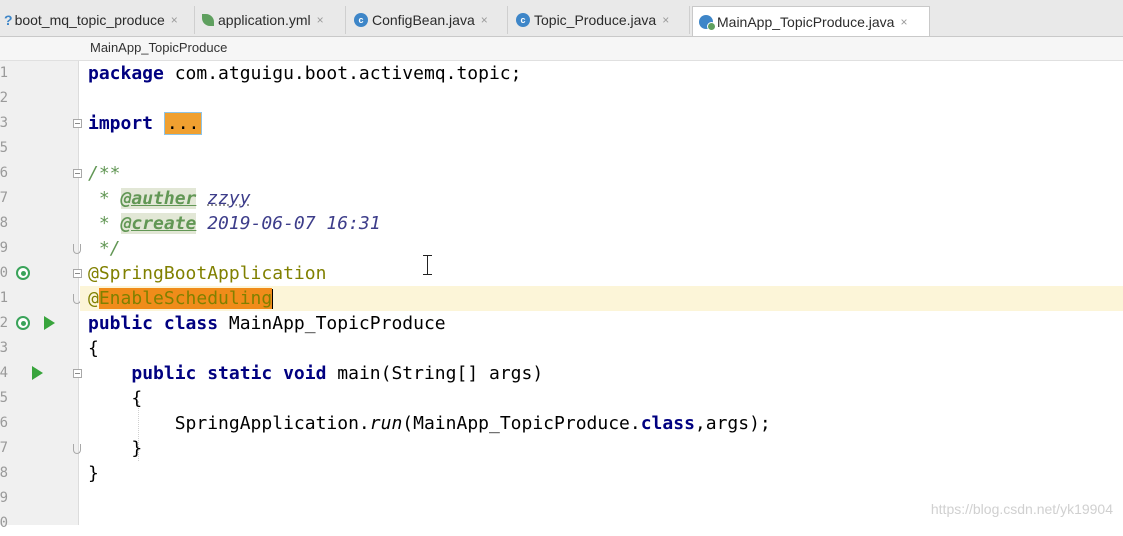 This screenshot has height=536, width=1123. I want to click on run-args: (MainApp_TopicProduce., so click(521, 423).